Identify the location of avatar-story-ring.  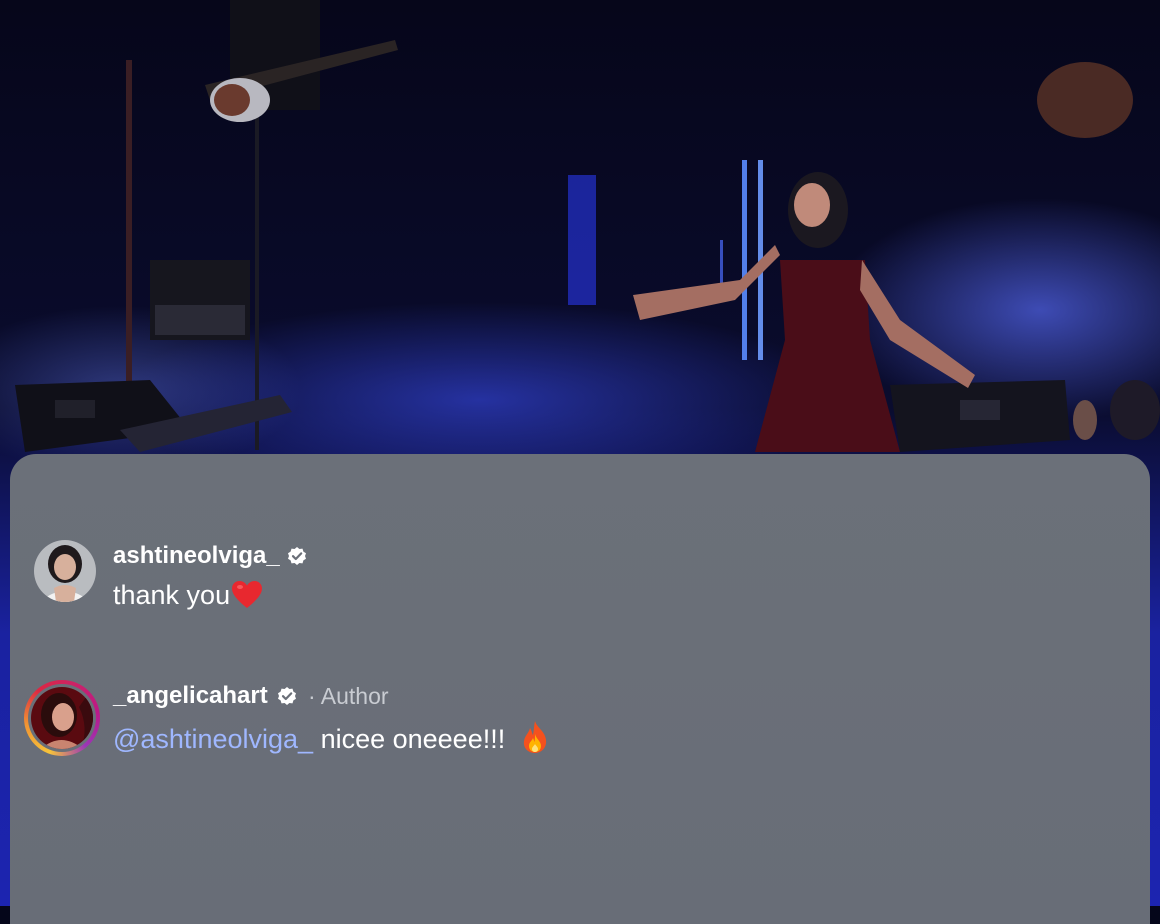
(62, 718).